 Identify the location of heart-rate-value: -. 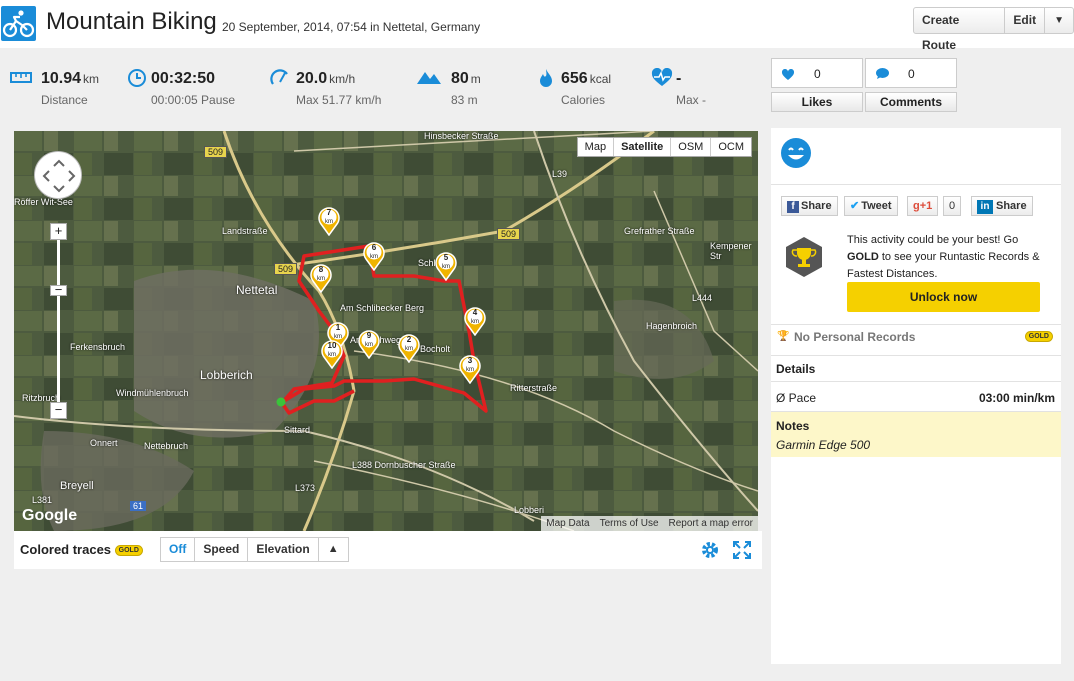
(679, 78).